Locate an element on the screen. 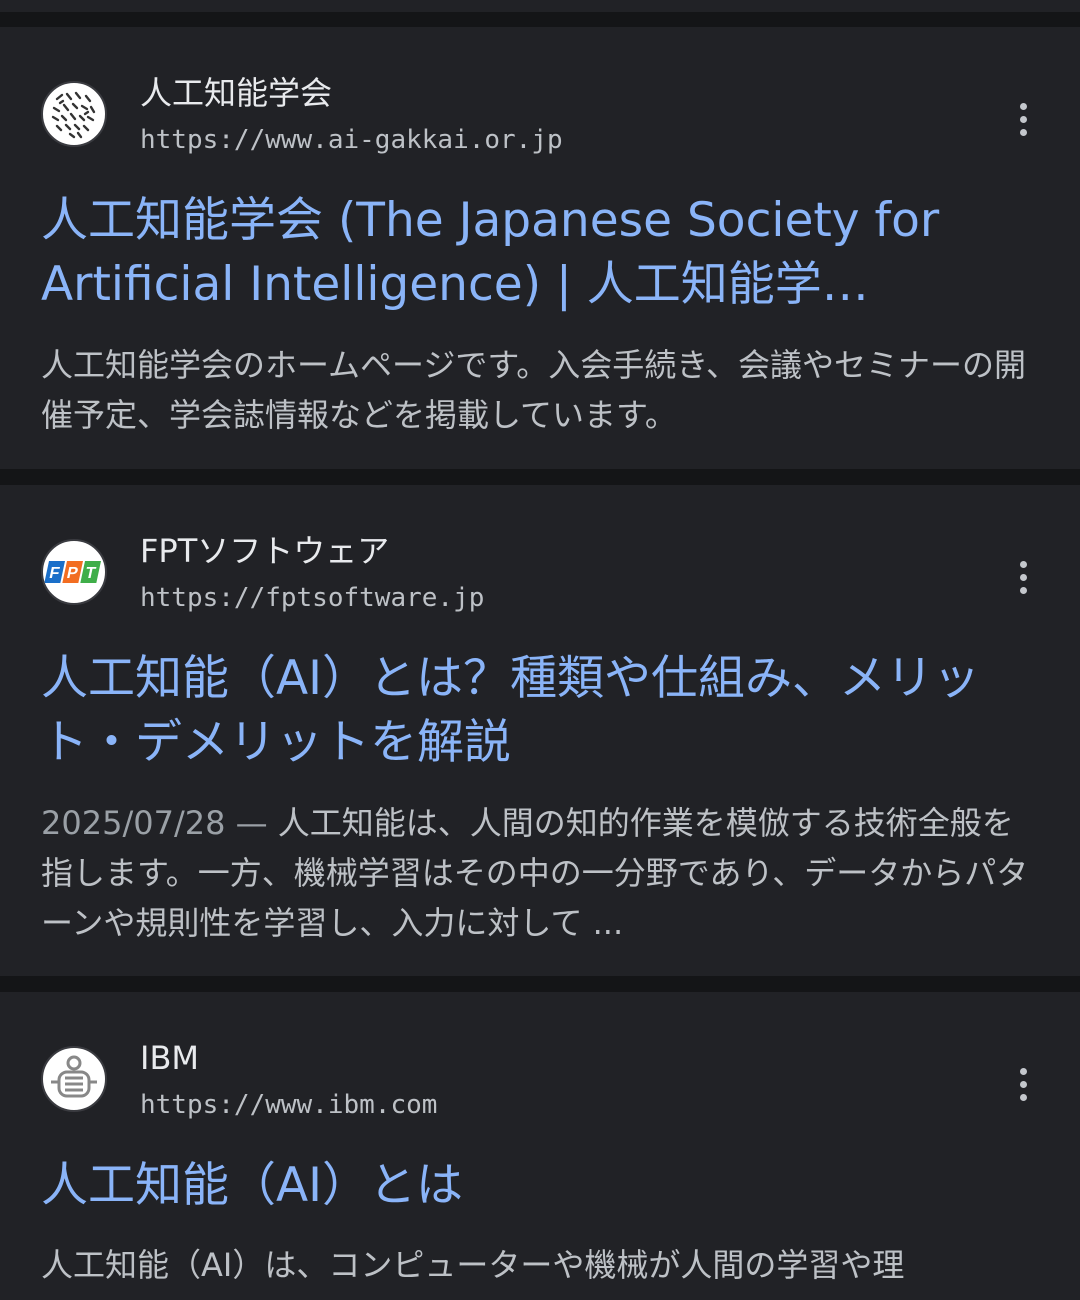  site-name: IBM is located at coordinates (169, 1058).